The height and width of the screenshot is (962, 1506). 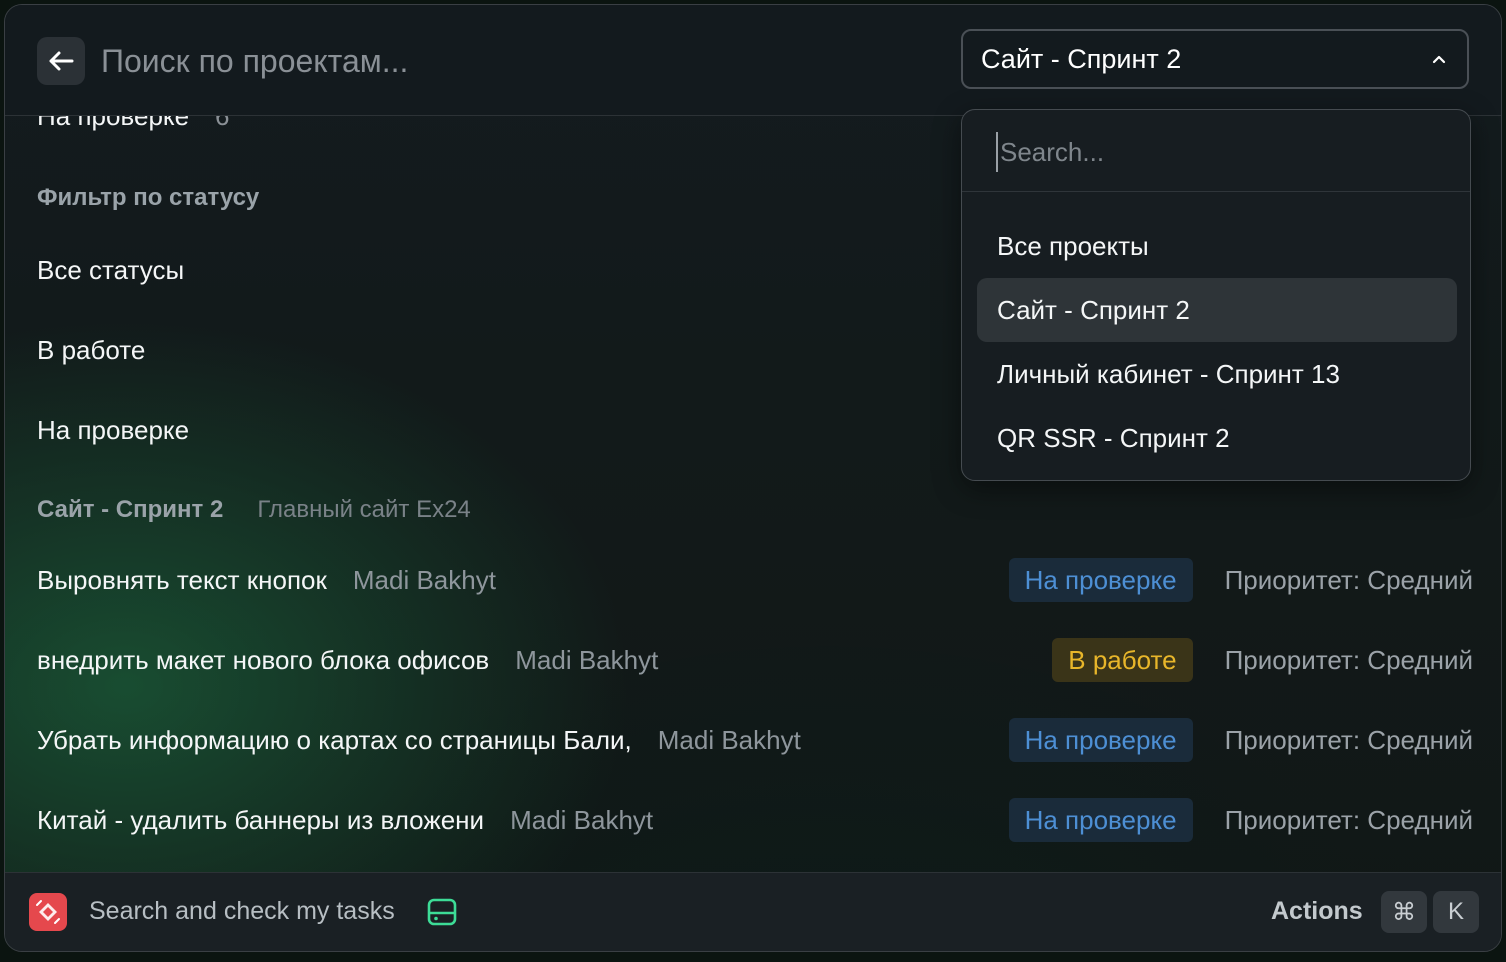 What do you see at coordinates (261, 819) in the screenshot?
I see `task-title: Китай - удалить баннеры из вложени` at bounding box center [261, 819].